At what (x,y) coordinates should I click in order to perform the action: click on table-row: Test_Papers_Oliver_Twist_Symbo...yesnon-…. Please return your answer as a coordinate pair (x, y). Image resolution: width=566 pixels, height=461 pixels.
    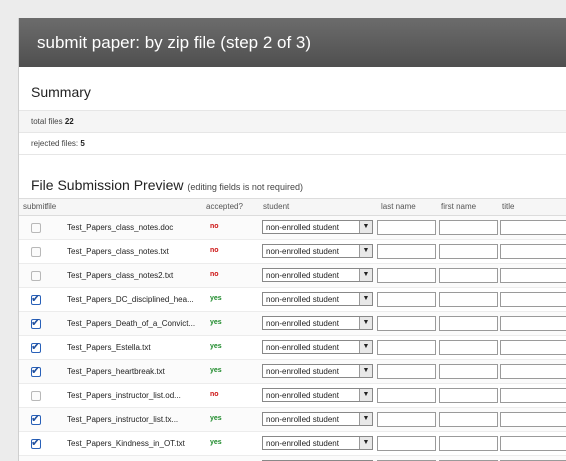
    Looking at the image, I should click on (292, 458).